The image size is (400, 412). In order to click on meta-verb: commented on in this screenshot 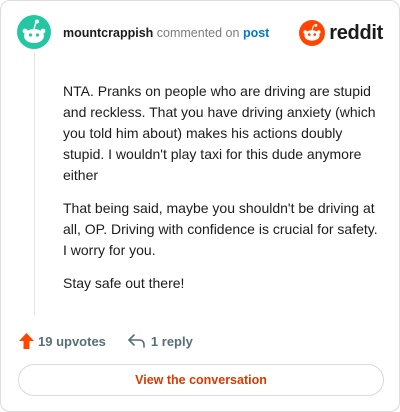, I will do `click(198, 33)`.